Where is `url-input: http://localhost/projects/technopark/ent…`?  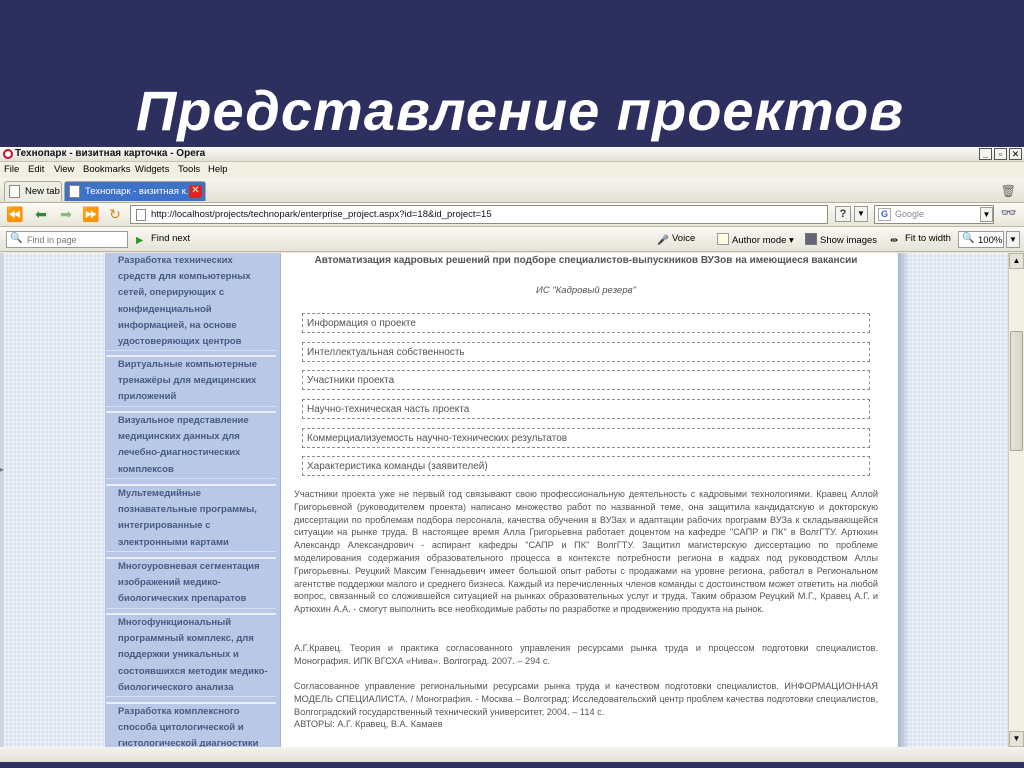
url-input: http://localhost/projects/technopark/ent… is located at coordinates (479, 214).